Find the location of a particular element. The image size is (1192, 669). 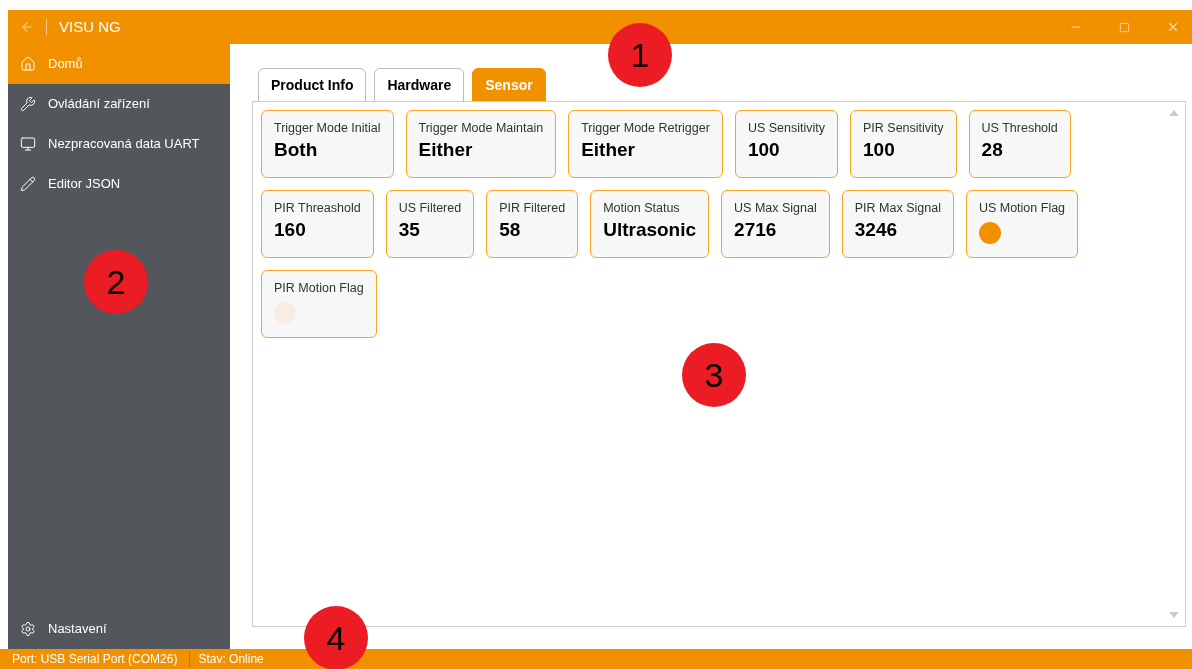

callout-marker: 4 is located at coordinates (336, 637).